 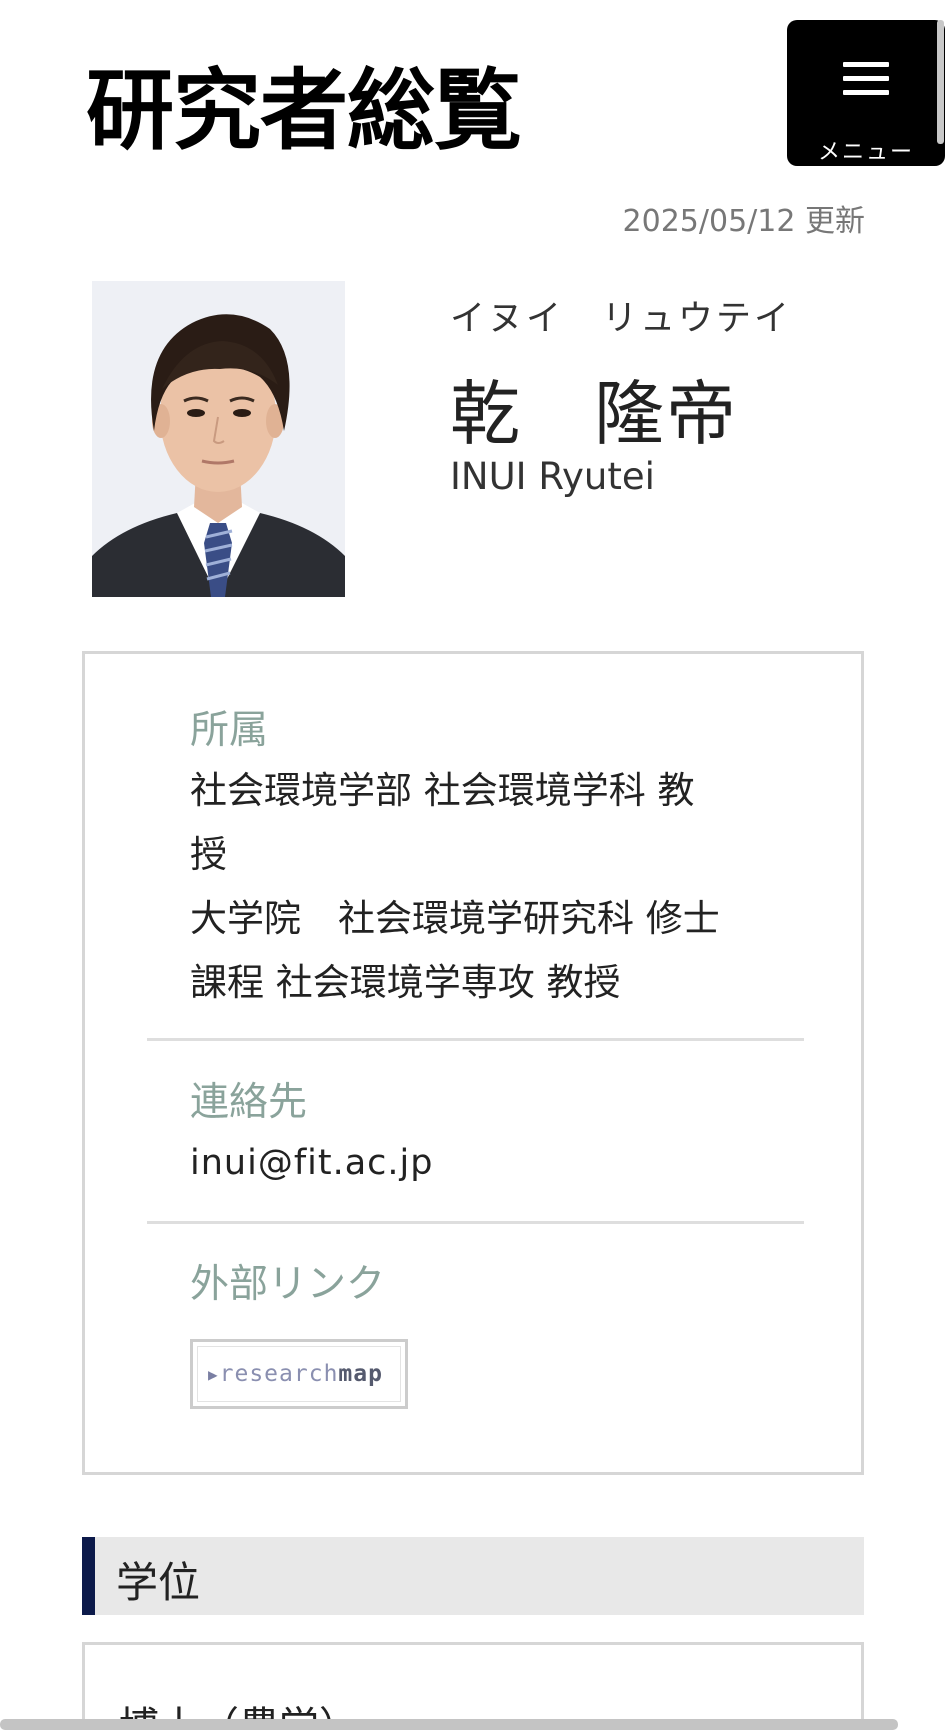 I want to click on vertical-scrollbar, so click(x=940, y=82).